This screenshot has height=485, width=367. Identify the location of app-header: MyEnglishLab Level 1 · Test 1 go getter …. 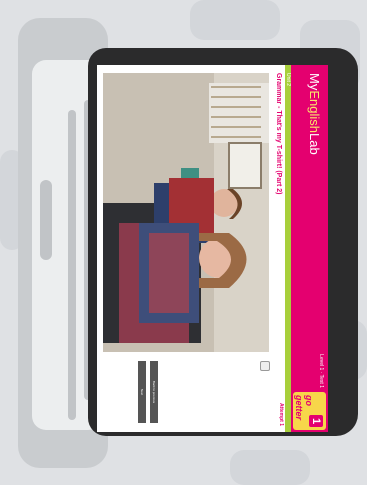
(309, 248).